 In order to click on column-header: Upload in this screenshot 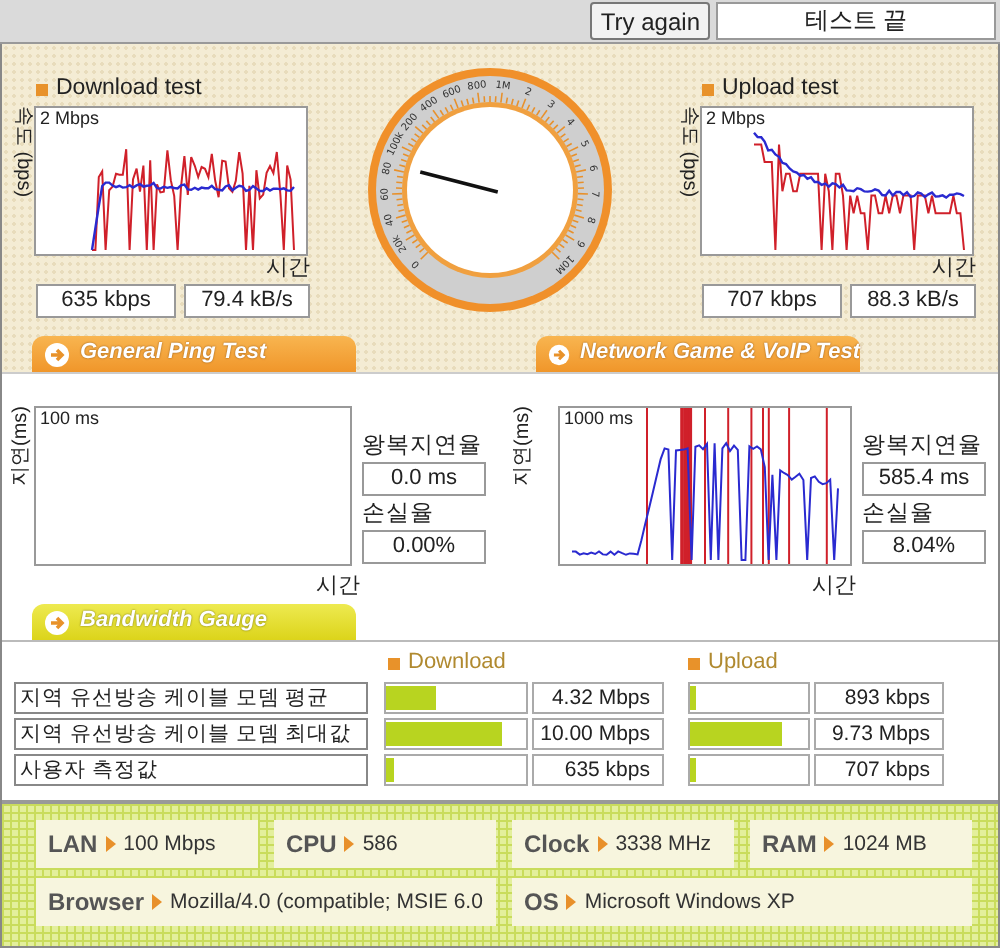, I will do `click(743, 664)`.